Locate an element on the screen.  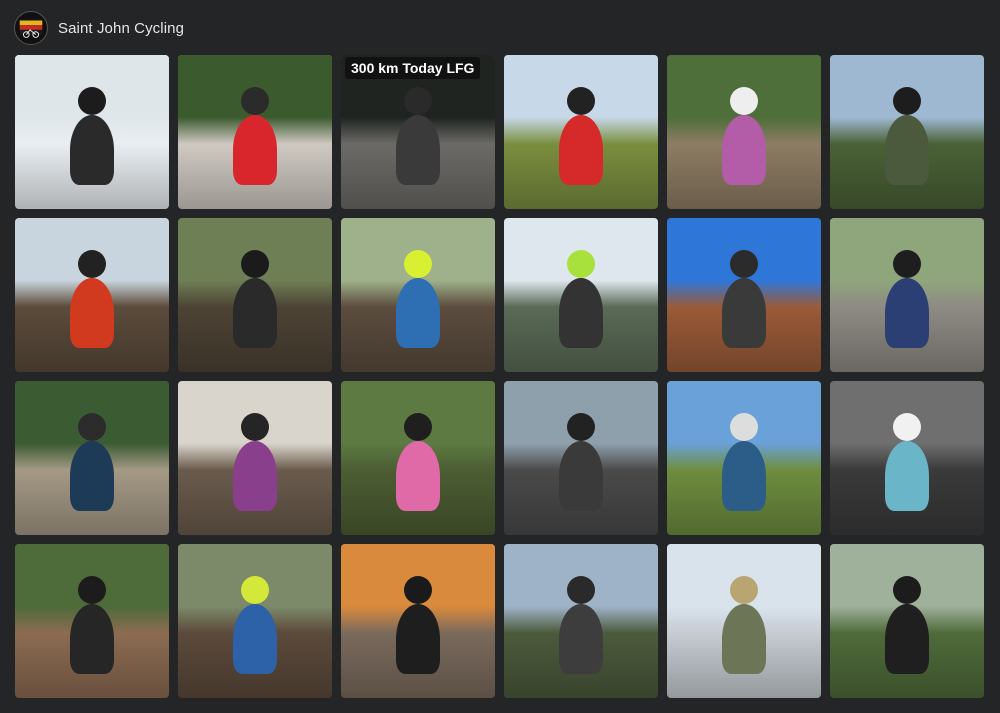
photo-thumbnail-rider-under-shelter is located at coordinates (92, 132).